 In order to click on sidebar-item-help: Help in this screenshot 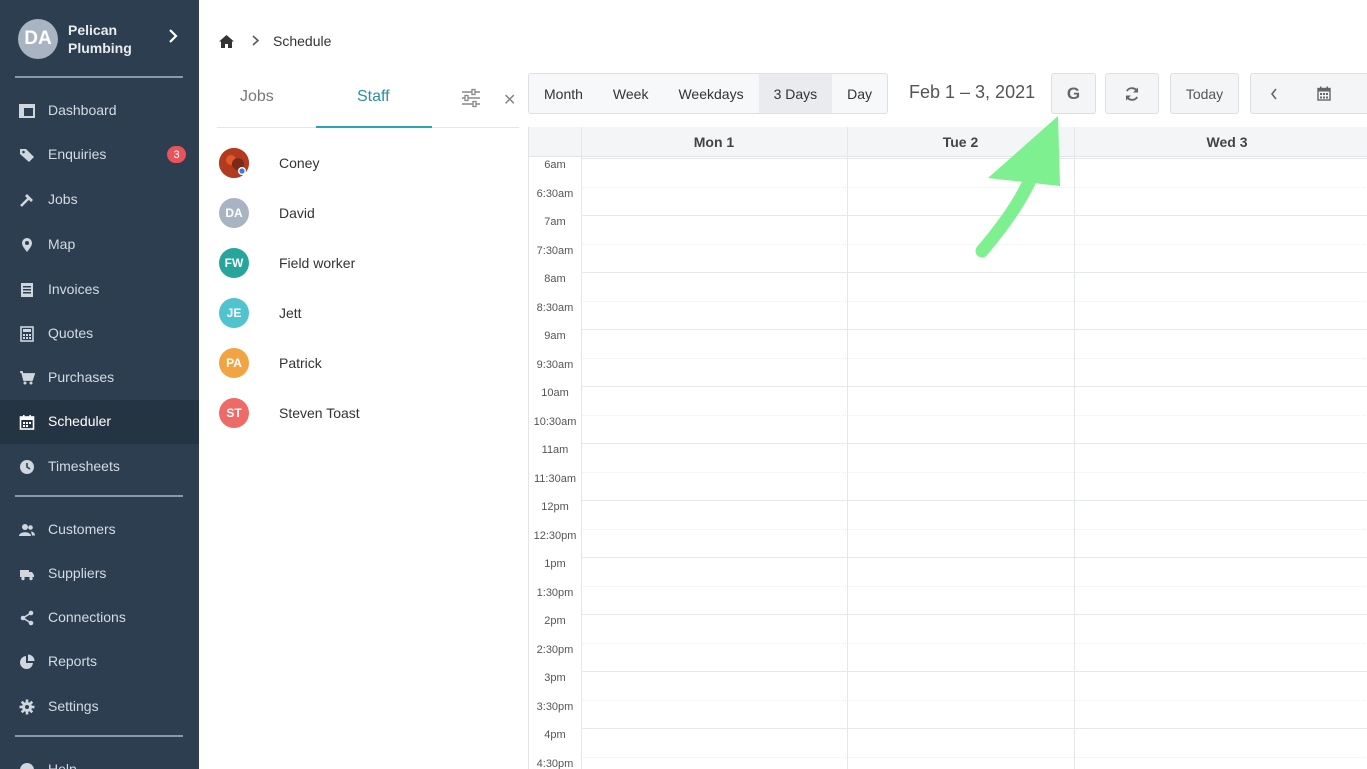, I will do `click(99, 758)`.